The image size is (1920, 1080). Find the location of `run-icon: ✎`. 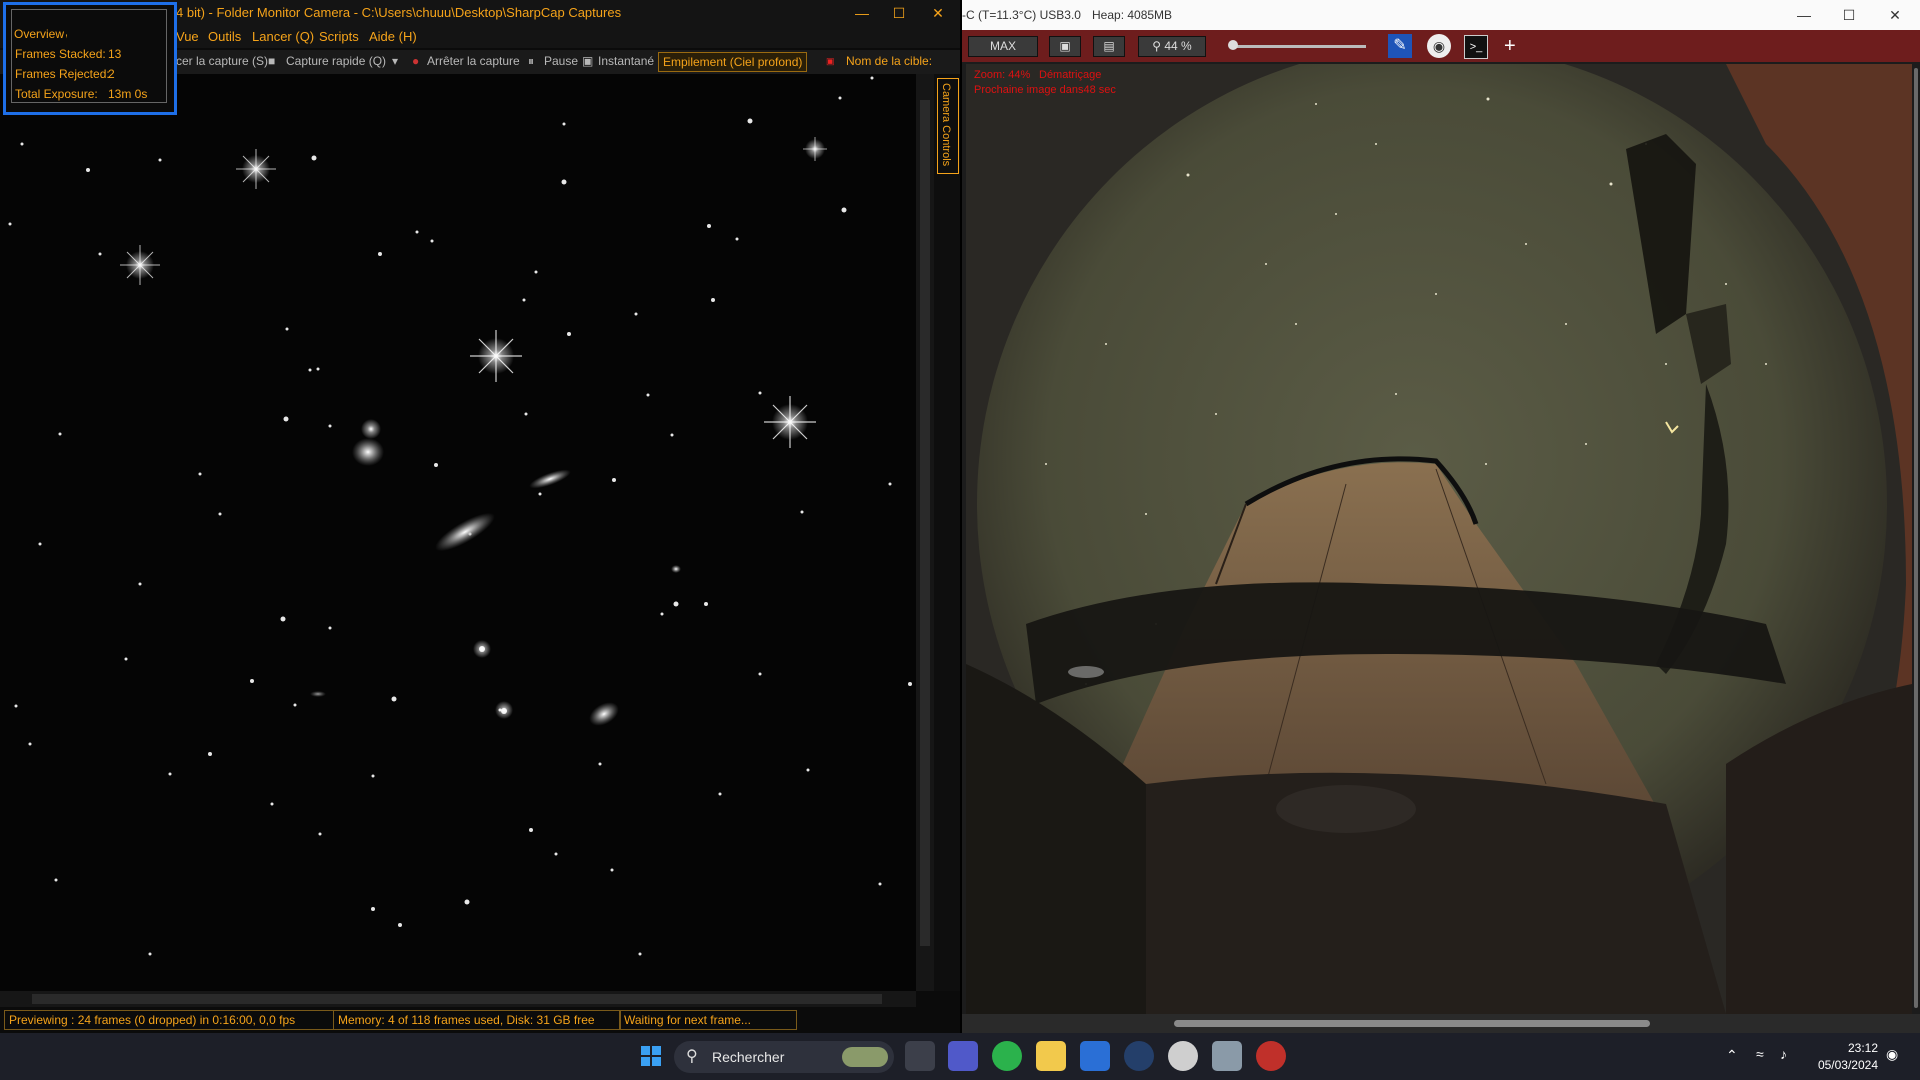

run-icon: ✎ is located at coordinates (1400, 46).